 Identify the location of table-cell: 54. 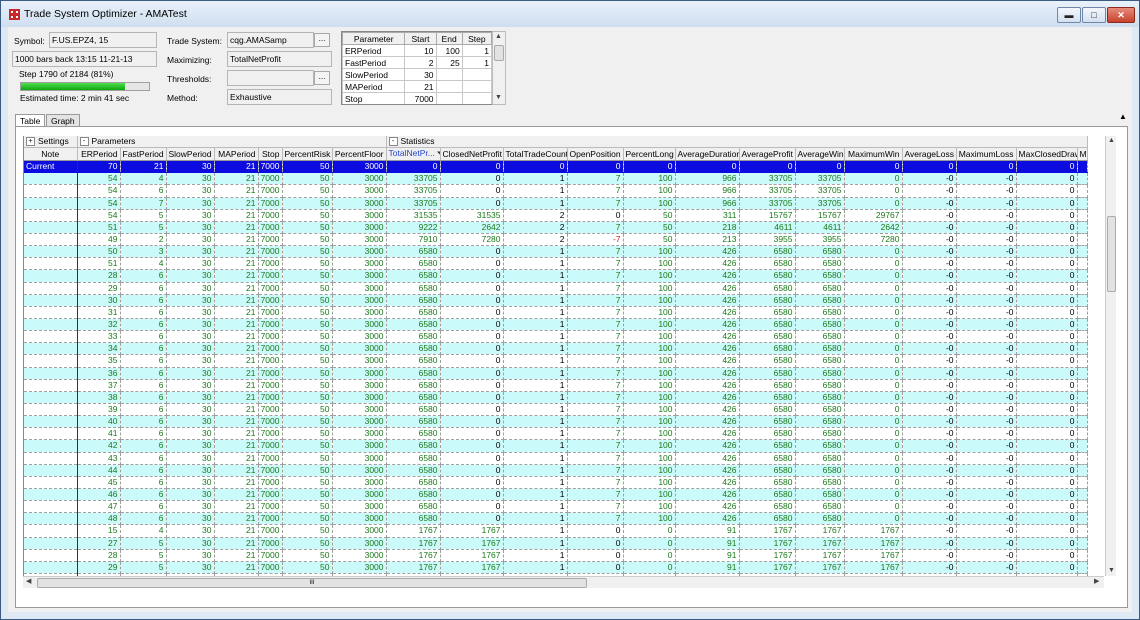
(99, 179).